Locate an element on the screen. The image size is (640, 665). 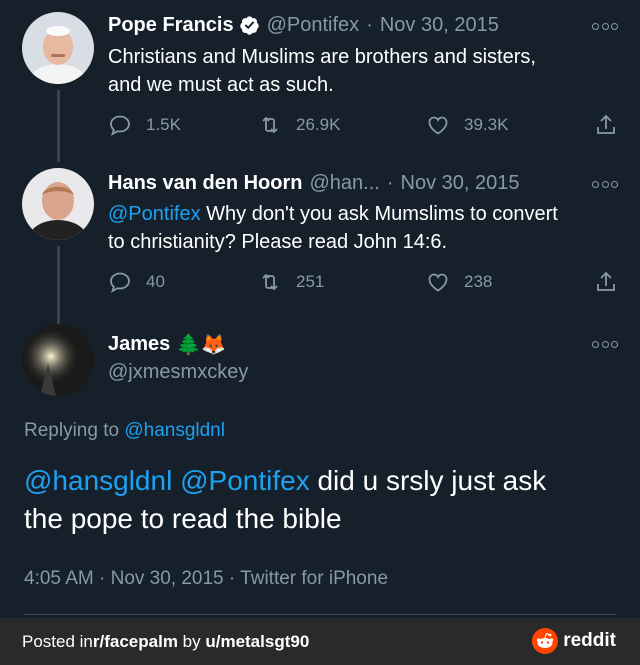
divider is located at coordinates (320, 614).